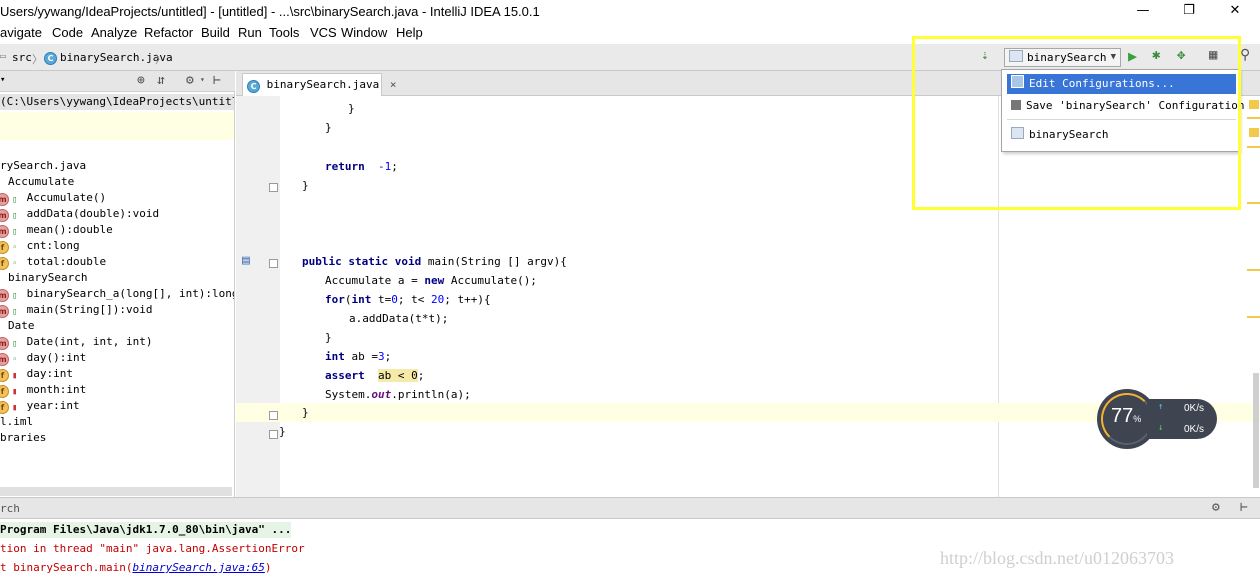 The height and width of the screenshot is (579, 1260). Describe the element at coordinates (1143, 12) in the screenshot. I see `minimize-button: —` at that location.